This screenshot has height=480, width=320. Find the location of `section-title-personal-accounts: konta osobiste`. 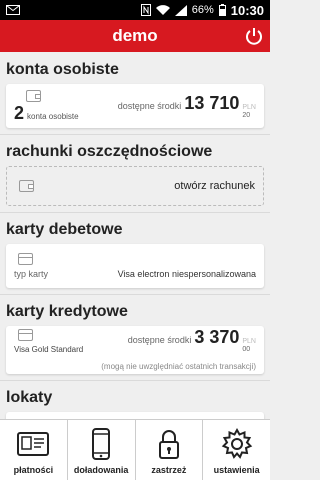

section-title-personal-accounts: konta osobiste is located at coordinates (62, 69).